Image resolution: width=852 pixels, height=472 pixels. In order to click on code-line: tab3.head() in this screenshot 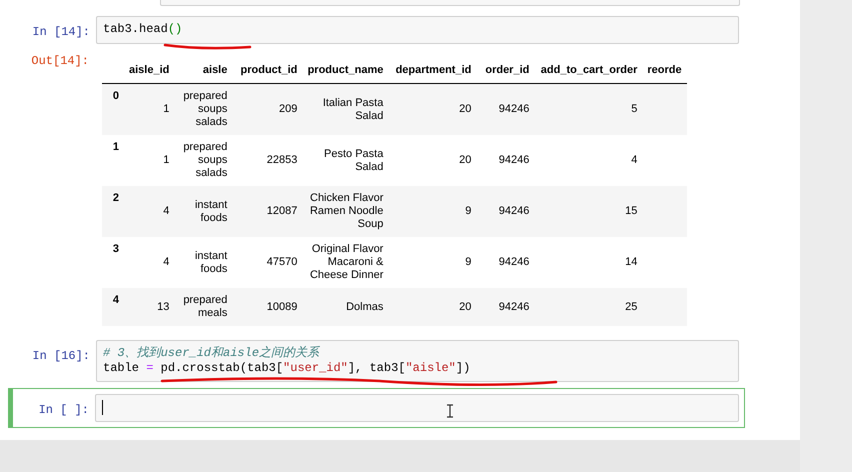, I will do `click(143, 29)`.